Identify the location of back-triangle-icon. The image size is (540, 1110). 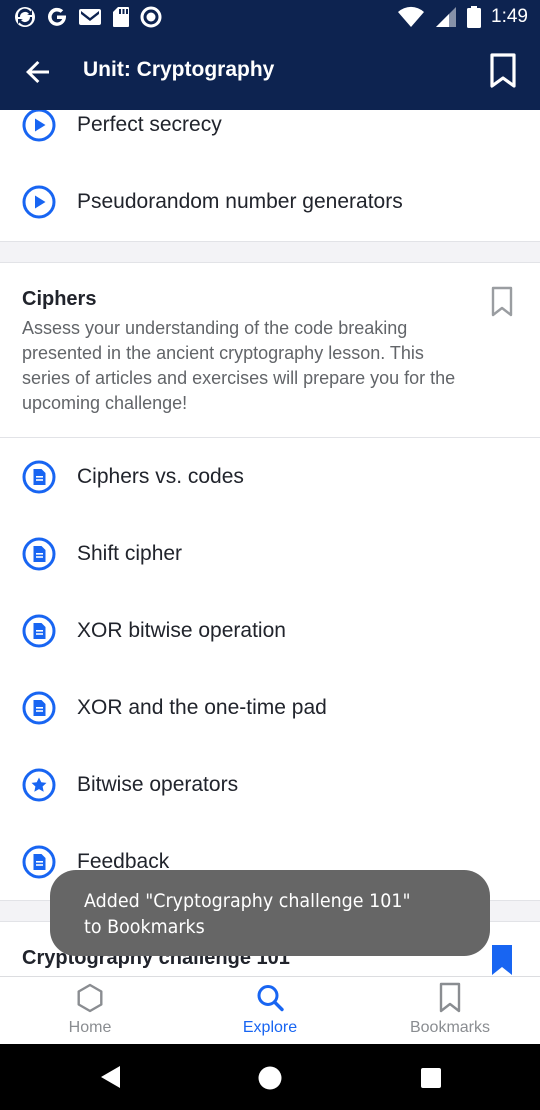
(111, 1077).